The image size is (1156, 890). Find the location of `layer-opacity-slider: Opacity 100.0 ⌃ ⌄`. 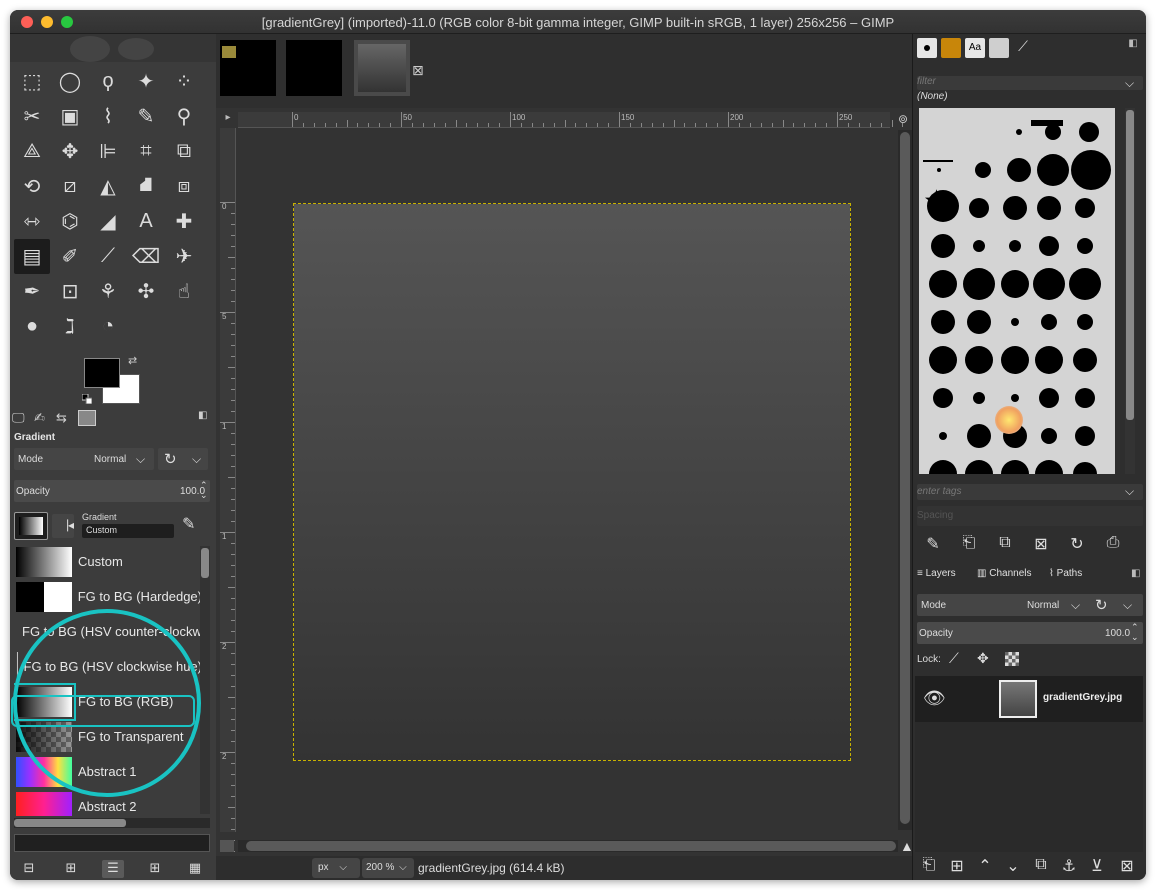

layer-opacity-slider: Opacity 100.0 ⌃ ⌄ is located at coordinates (1030, 633).